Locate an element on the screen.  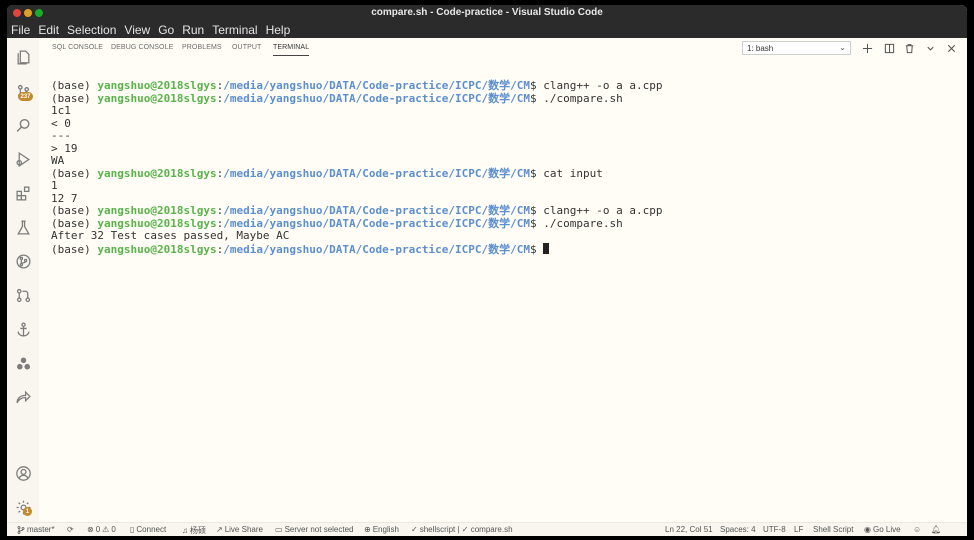
language-ui-label: English is located at coordinates (385, 529).